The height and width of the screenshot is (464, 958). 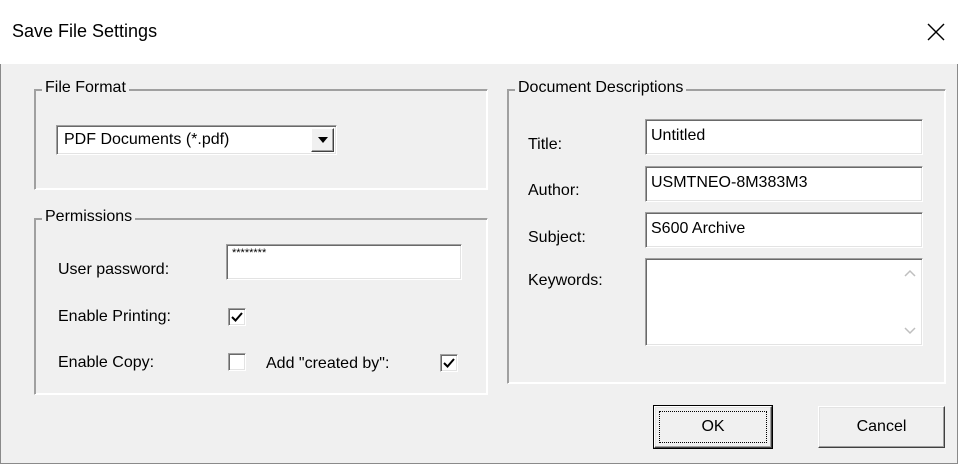 I want to click on enable-copy-label: Enable Copy:, so click(x=106, y=362).